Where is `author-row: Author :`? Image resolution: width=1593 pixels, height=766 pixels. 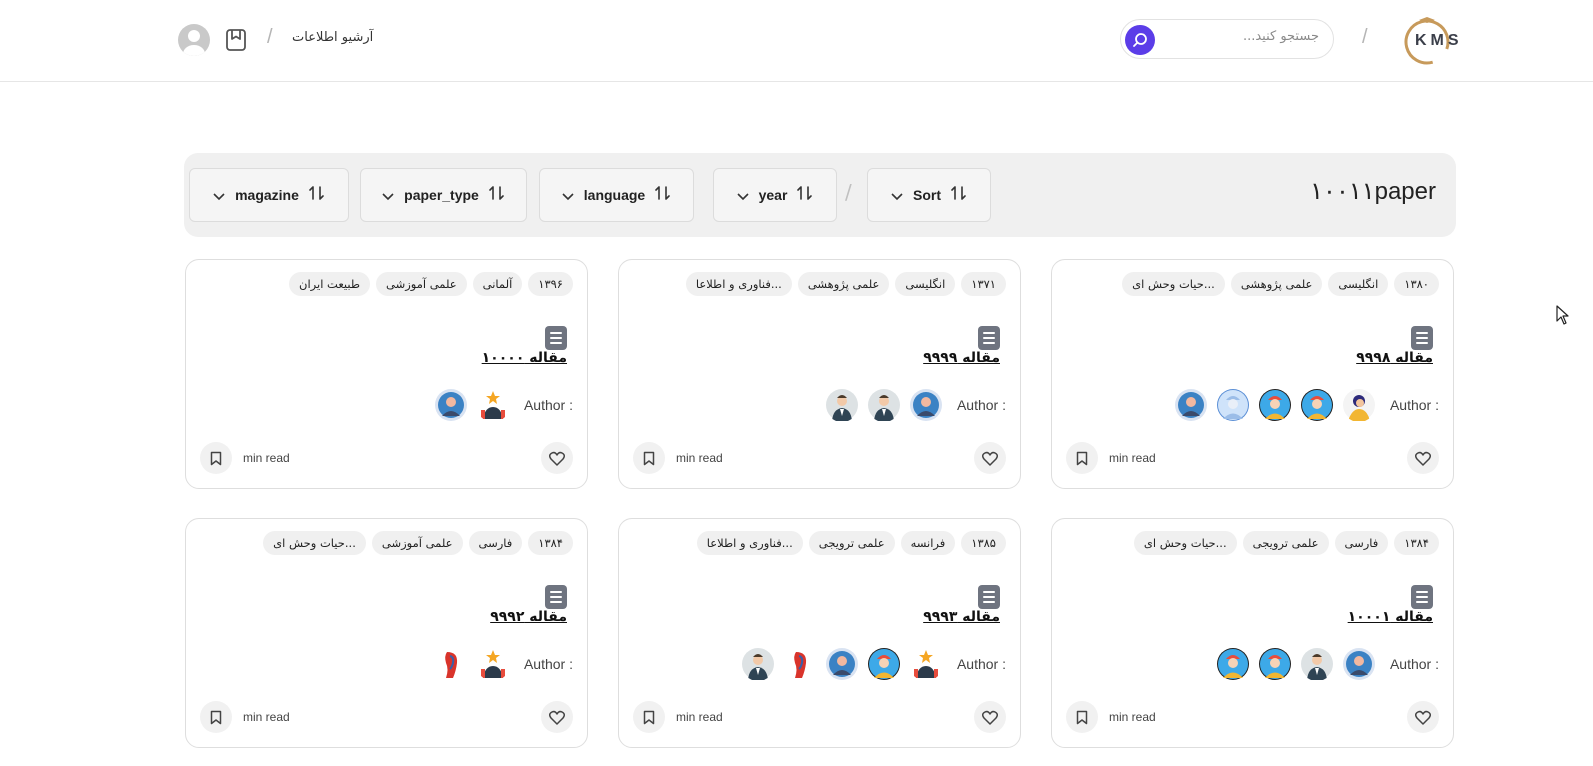 author-row: Author : is located at coordinates (1306, 405).